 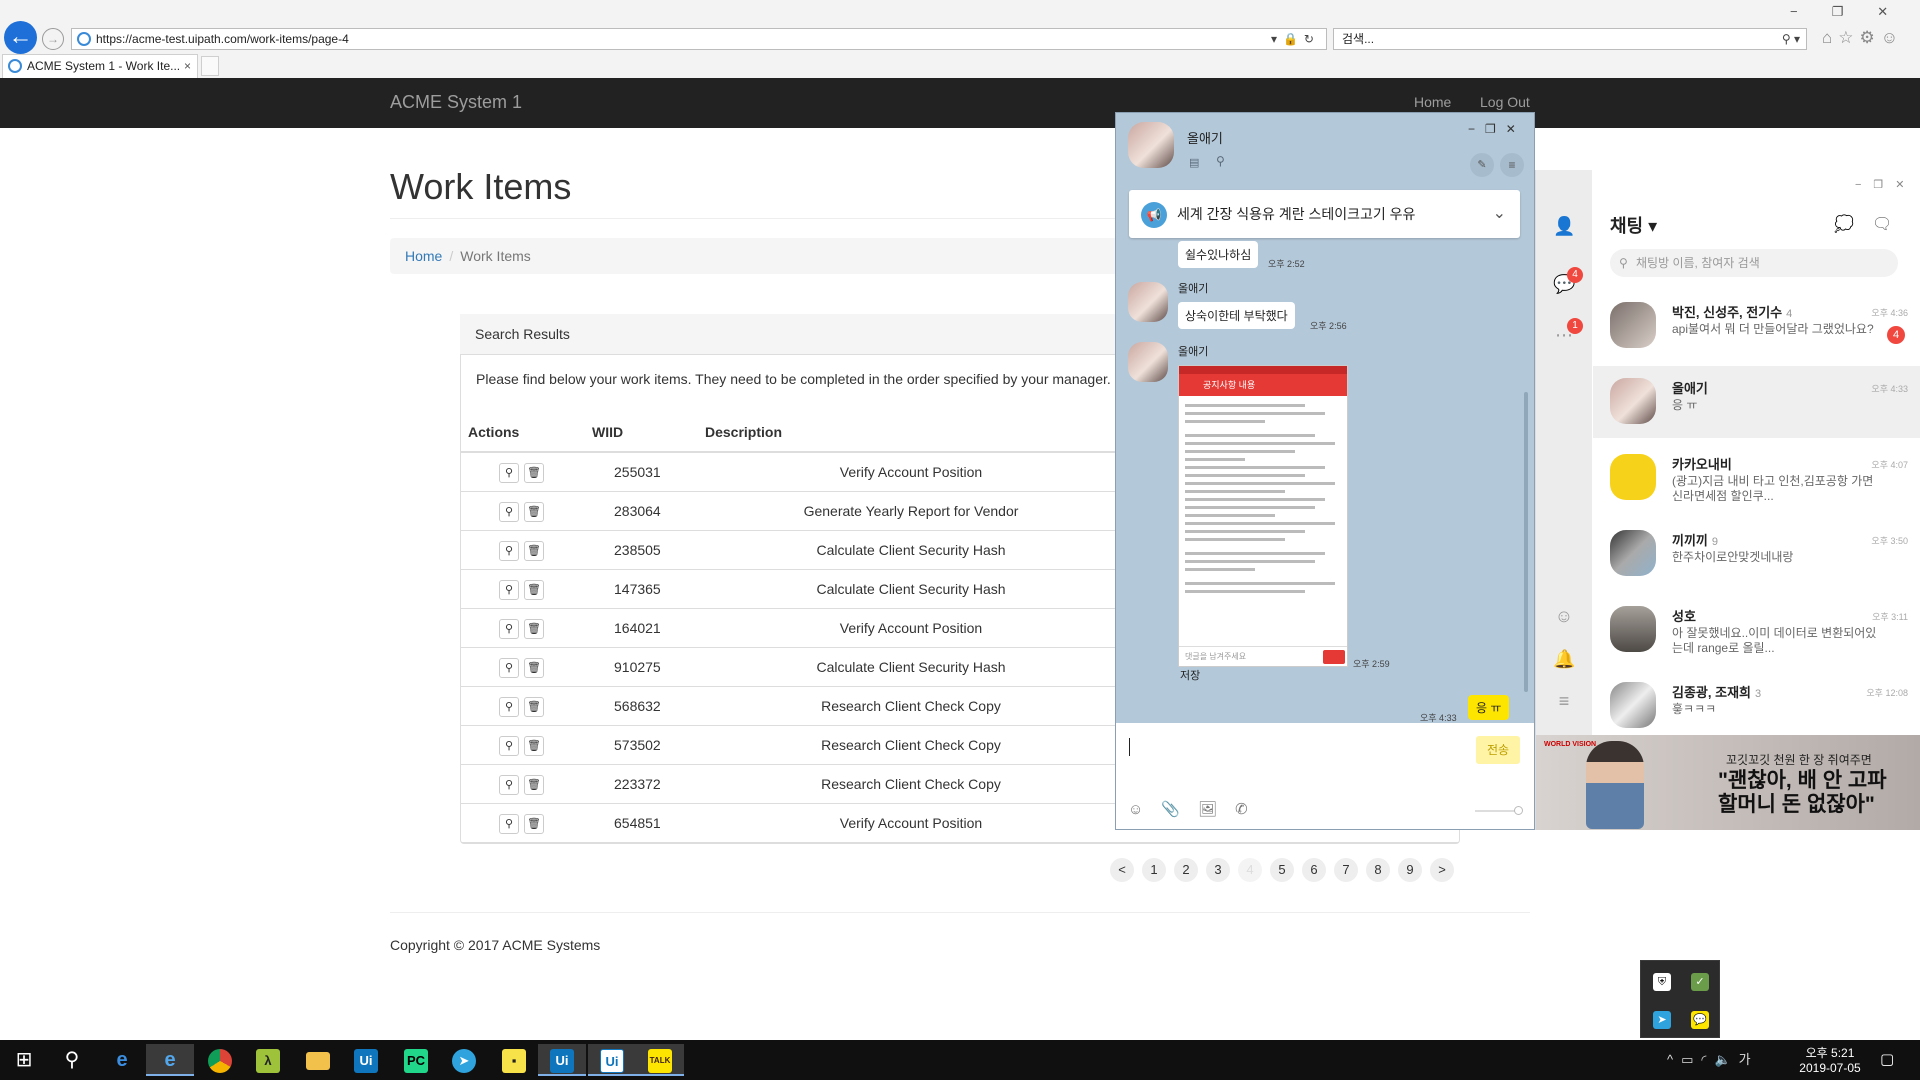 I want to click on chat-list-item: 올애기 응 ㅠ 오후 4:33, so click(x=1756, y=402).